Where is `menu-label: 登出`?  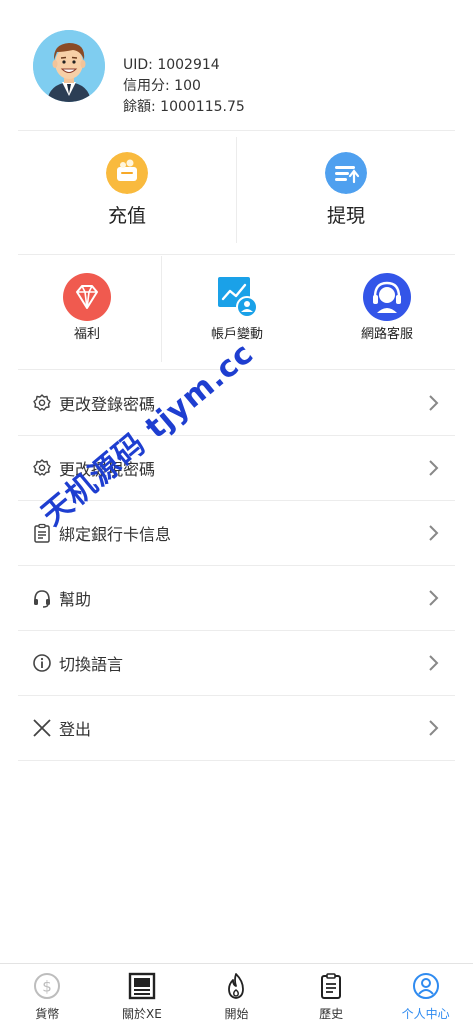 menu-label: 登出 is located at coordinates (75, 729).